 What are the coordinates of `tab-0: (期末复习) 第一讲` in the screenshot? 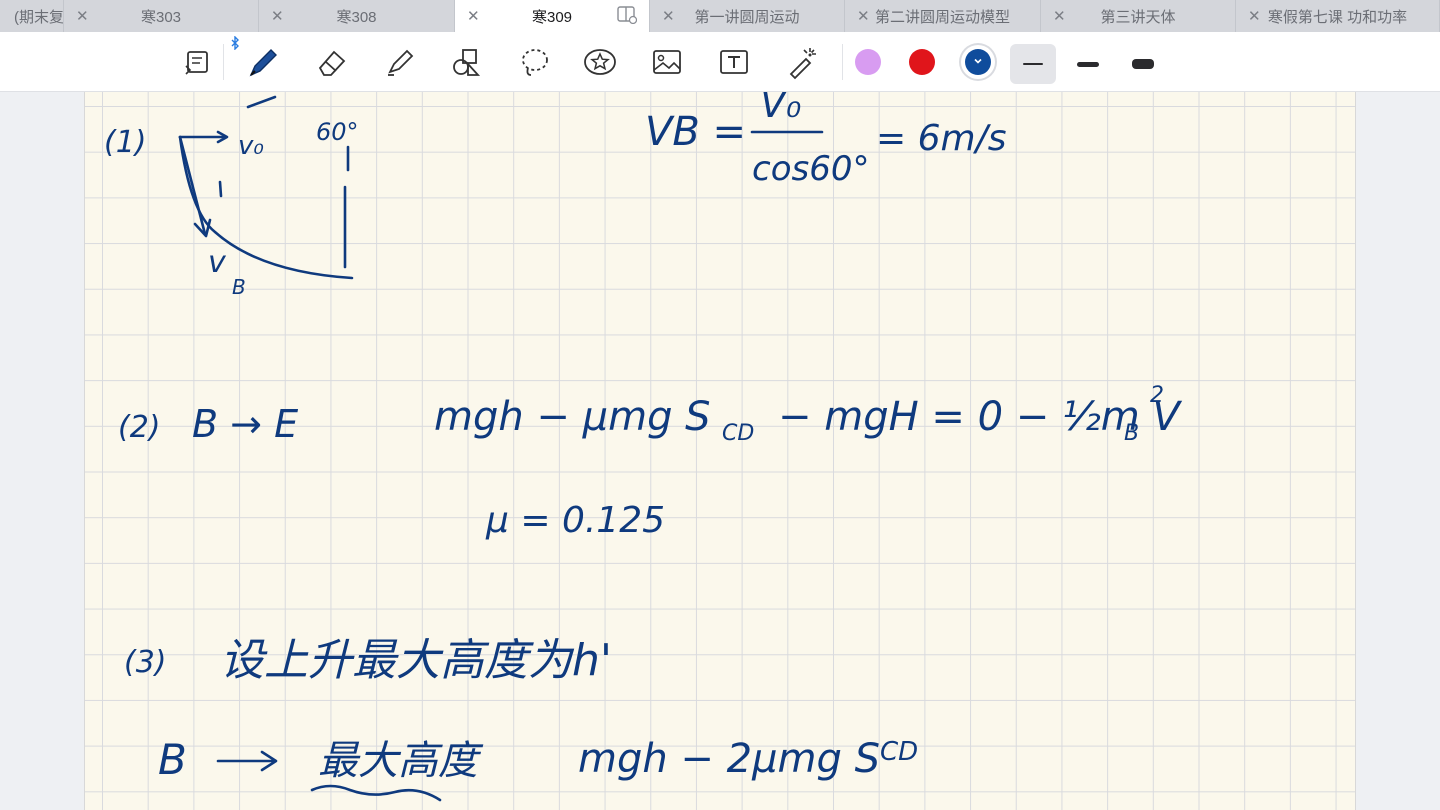 It's located at (32, 16).